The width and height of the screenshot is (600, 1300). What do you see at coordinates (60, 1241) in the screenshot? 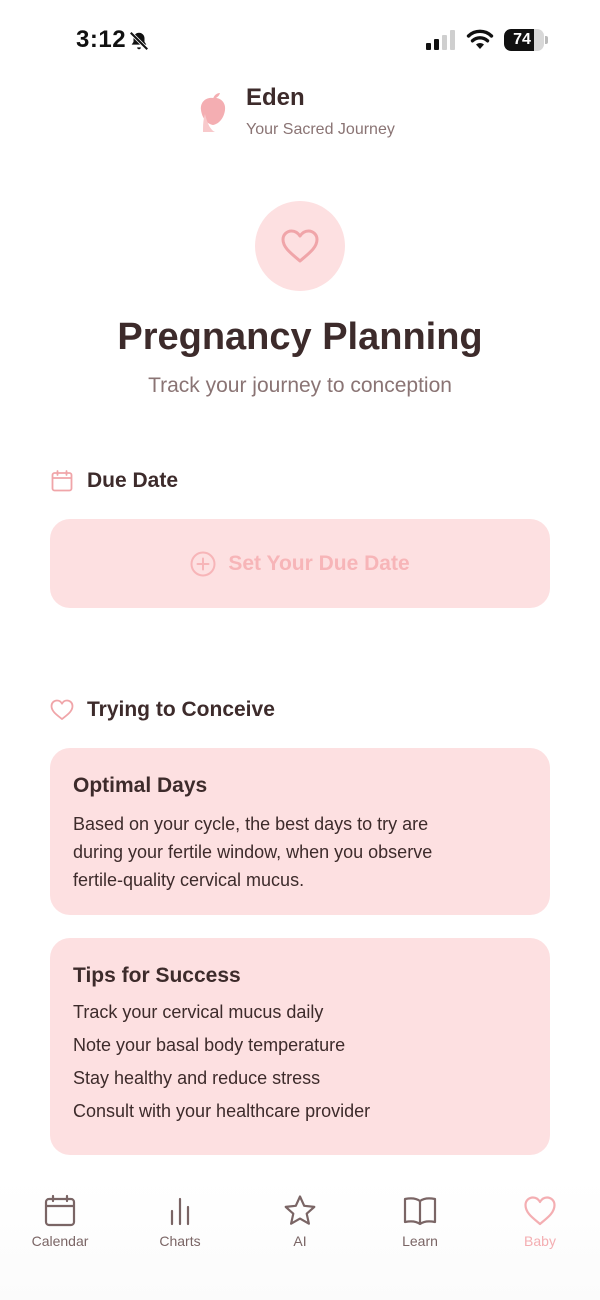
I see `nav-label: Calendar` at bounding box center [60, 1241].